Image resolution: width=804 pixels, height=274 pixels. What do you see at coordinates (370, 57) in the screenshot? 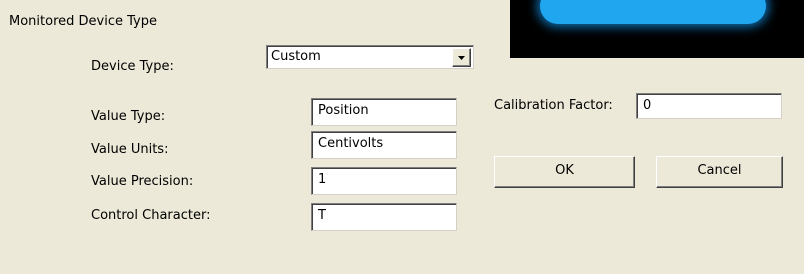
I see `device-type-value: Custom` at bounding box center [370, 57].